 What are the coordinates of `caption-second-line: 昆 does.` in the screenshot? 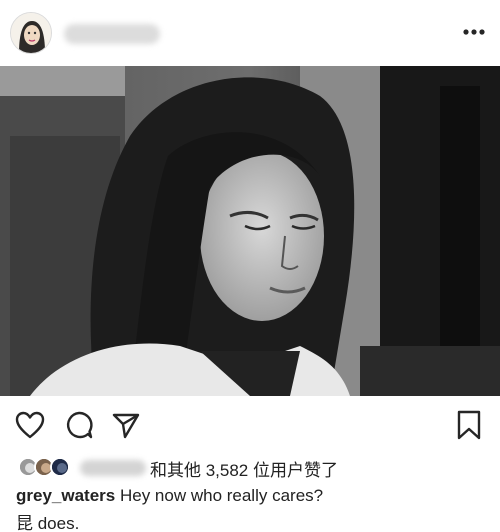 It's located at (48, 523).